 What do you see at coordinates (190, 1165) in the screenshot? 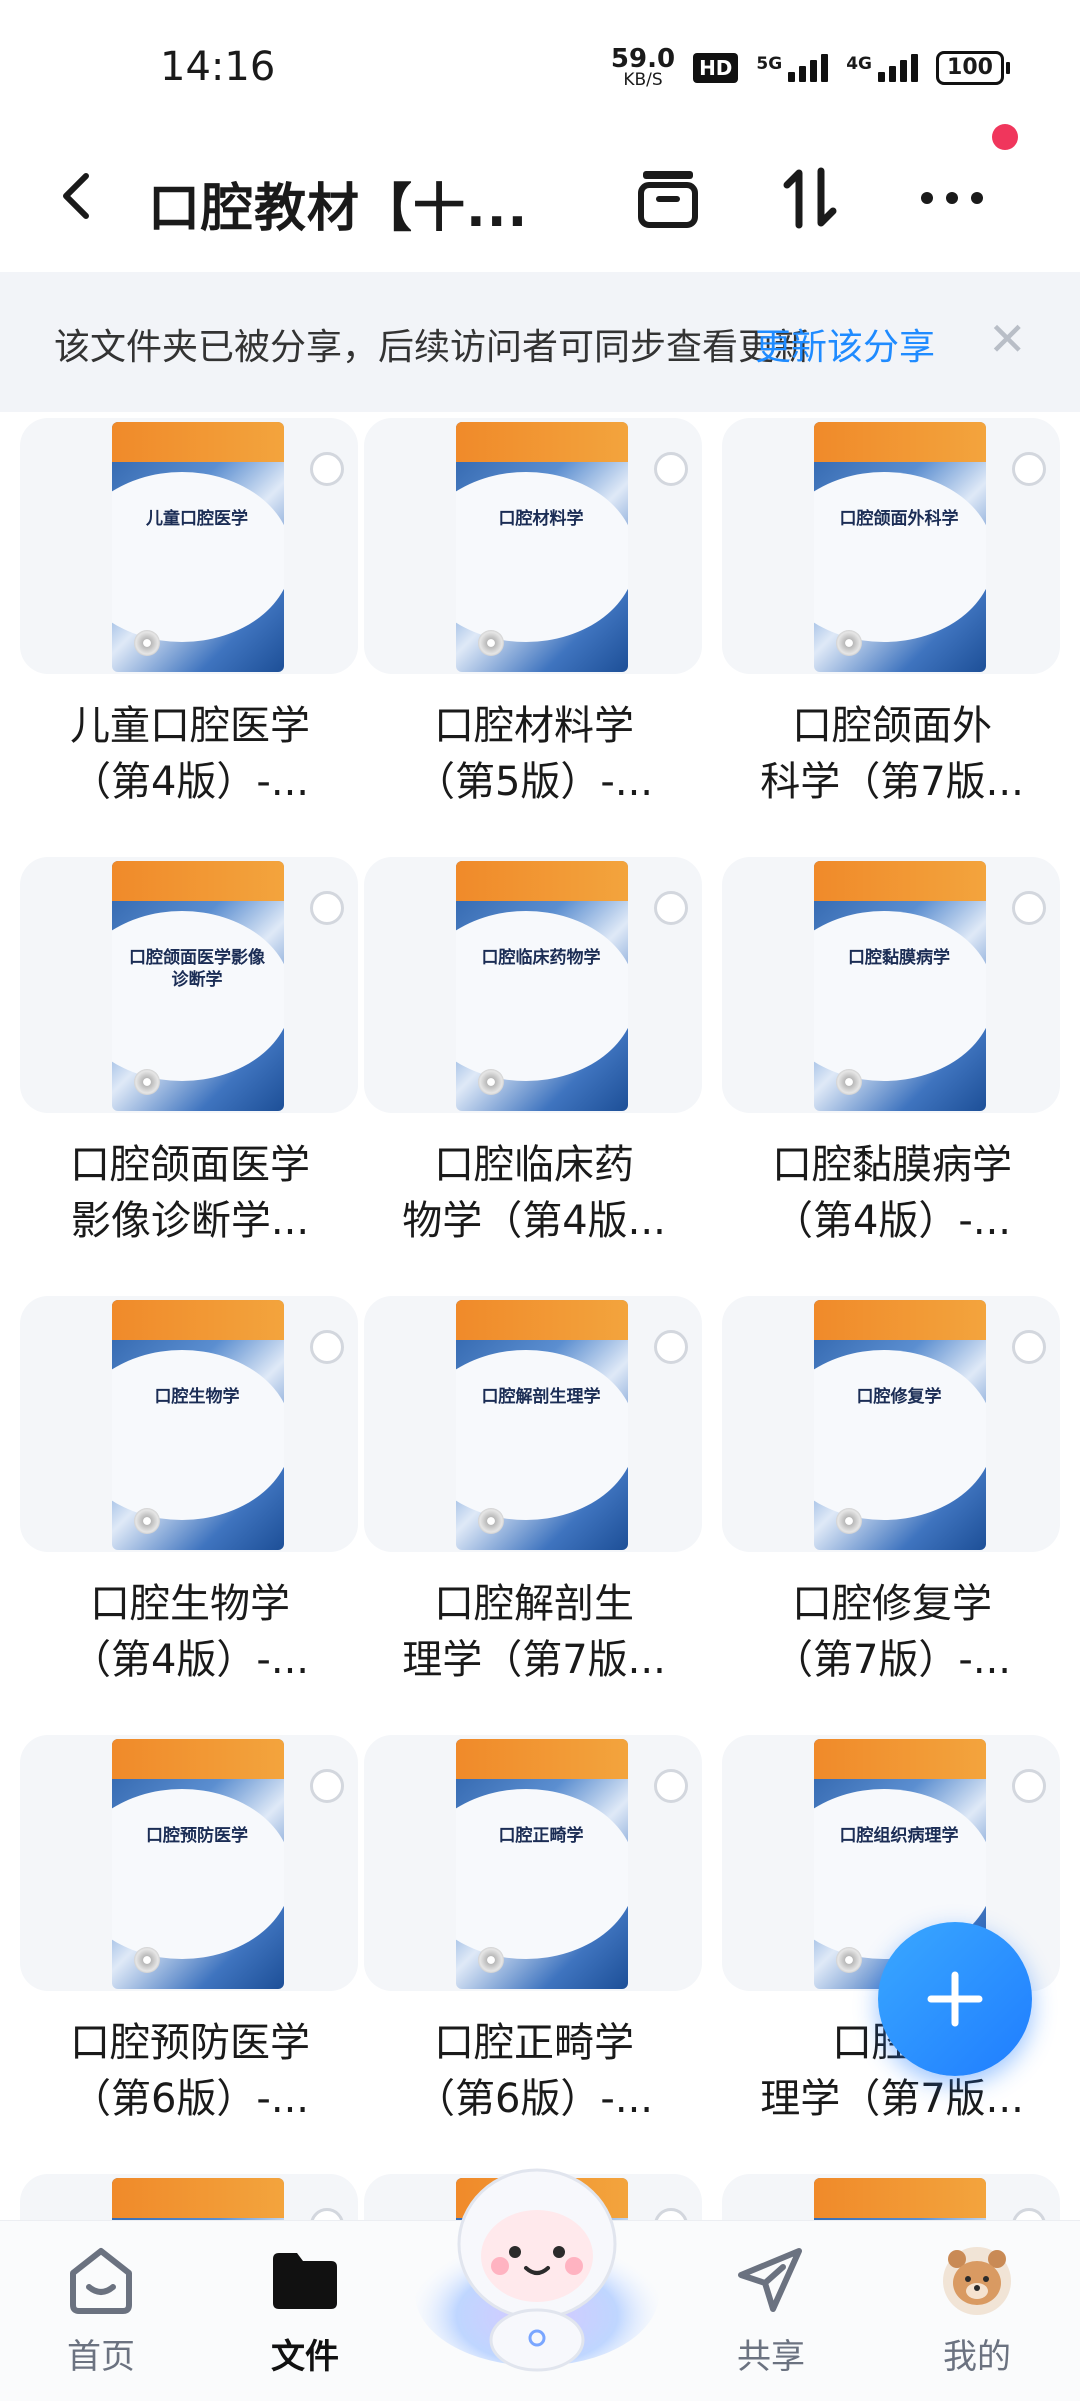
I see `file-name-line1: 口腔颌面医学` at bounding box center [190, 1165].